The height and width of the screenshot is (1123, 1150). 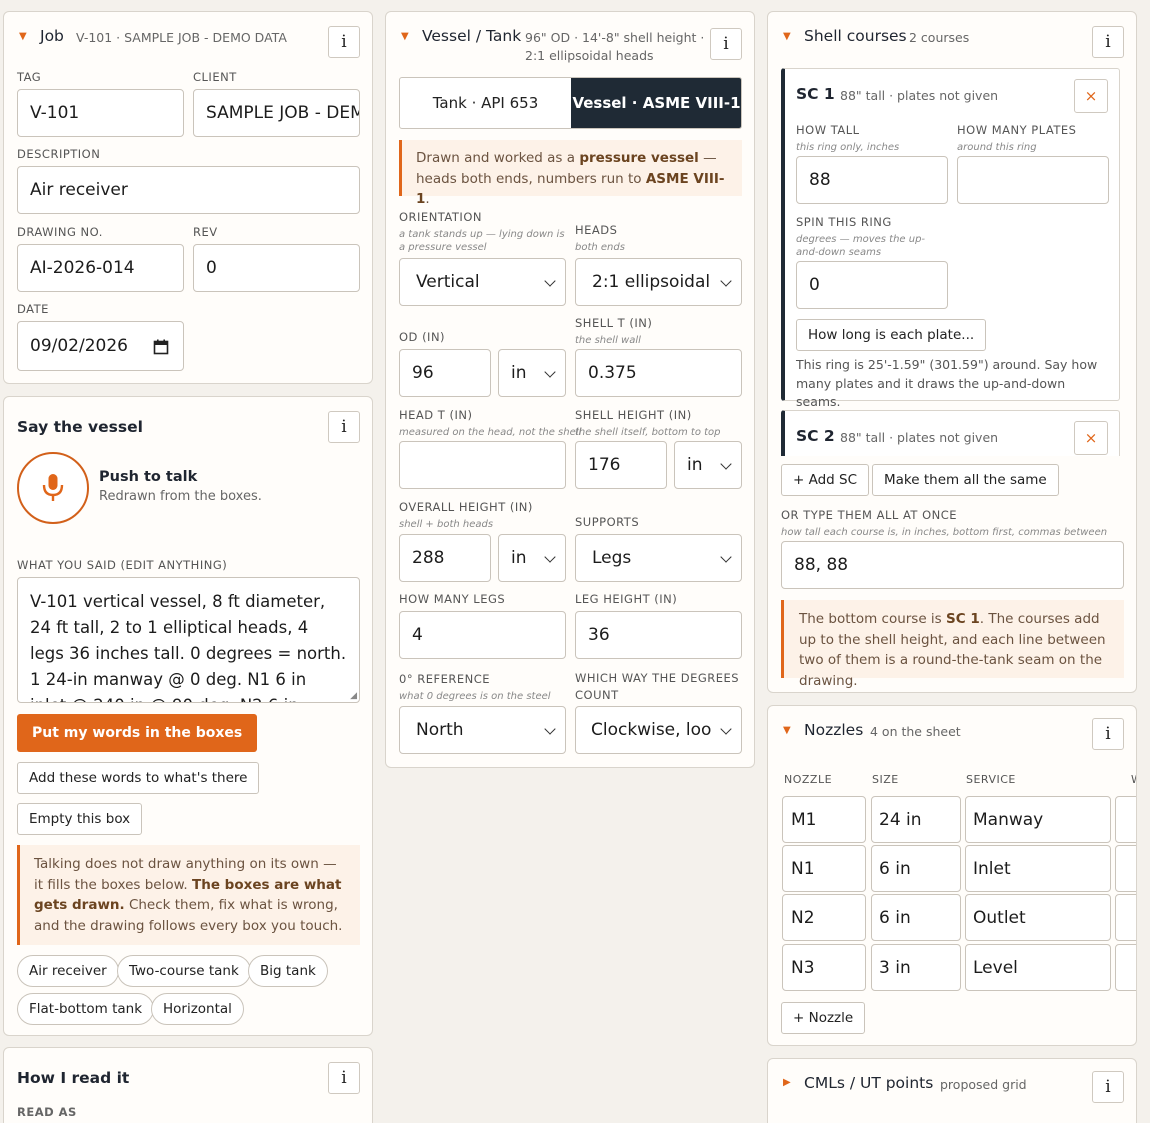 What do you see at coordinates (621, 465) in the screenshot?
I see `shell-h-input: 176` at bounding box center [621, 465].